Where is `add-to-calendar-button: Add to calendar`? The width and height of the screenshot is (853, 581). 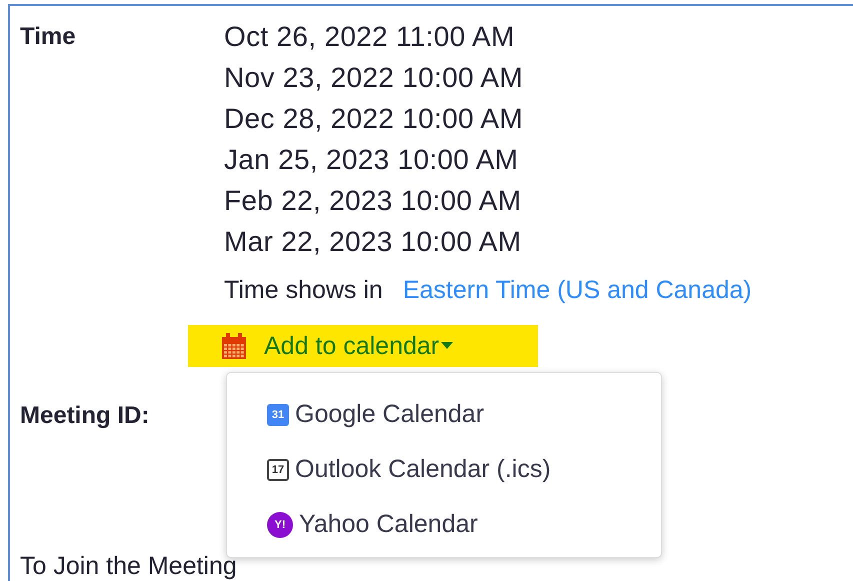
add-to-calendar-button: Add to calendar is located at coordinates (363, 346).